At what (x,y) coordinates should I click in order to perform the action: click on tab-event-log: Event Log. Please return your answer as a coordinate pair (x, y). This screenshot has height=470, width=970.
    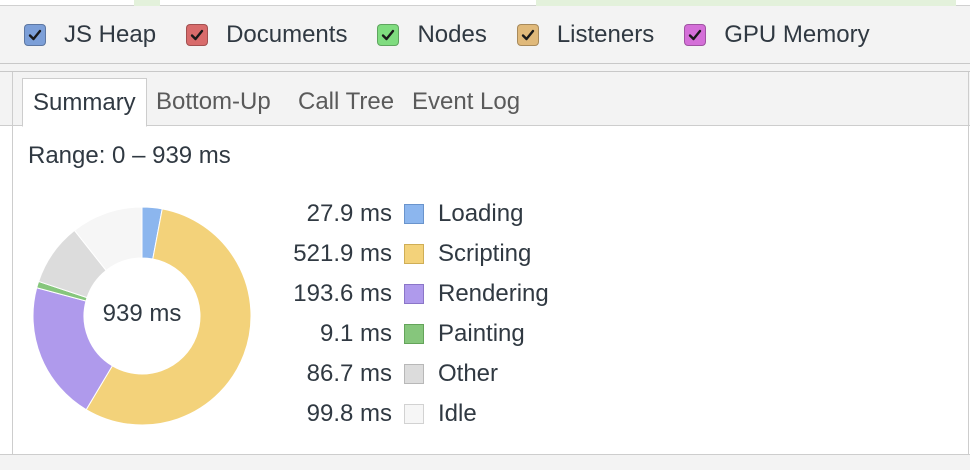
    Looking at the image, I should click on (466, 102).